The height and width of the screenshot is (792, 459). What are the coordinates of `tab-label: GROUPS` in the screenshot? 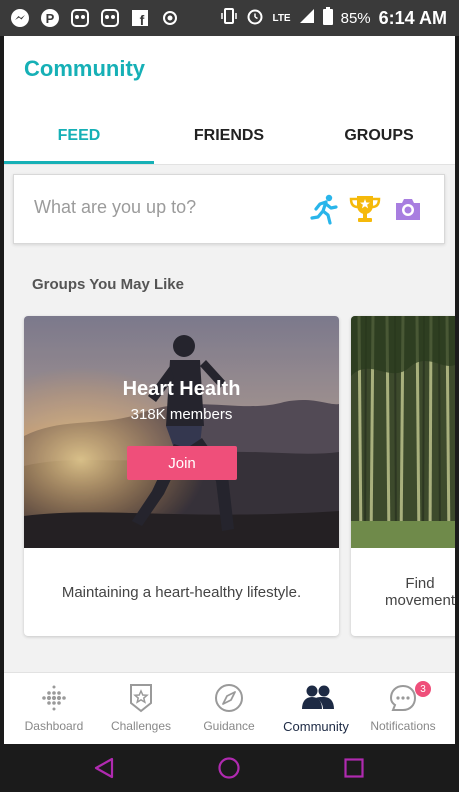 It's located at (379, 135).